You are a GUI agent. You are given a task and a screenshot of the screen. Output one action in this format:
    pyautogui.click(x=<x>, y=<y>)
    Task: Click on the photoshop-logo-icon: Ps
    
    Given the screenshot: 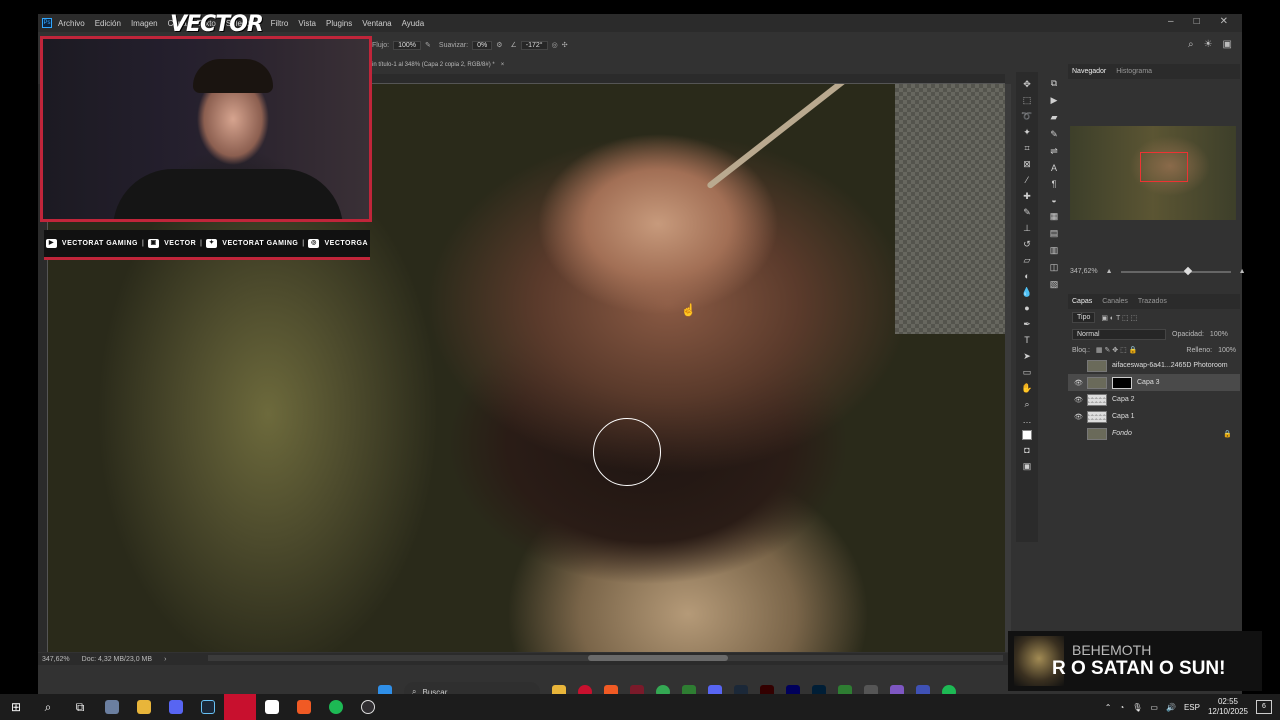 What is the action you would take?
    pyautogui.click(x=47, y=23)
    